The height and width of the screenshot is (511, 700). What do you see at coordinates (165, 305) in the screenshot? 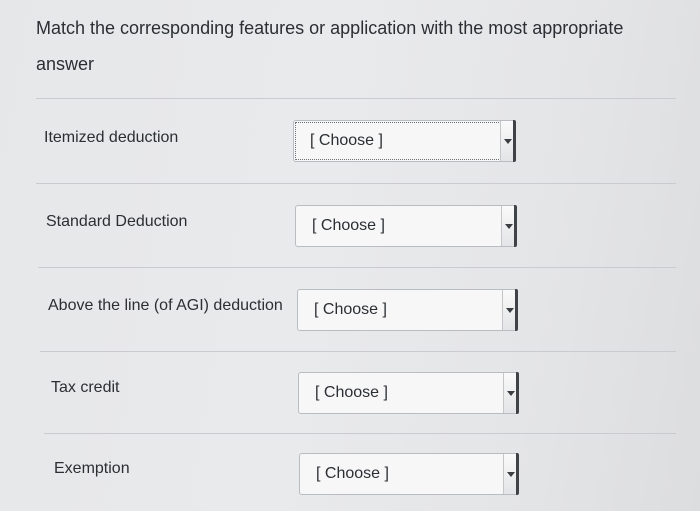
I see `match-label-above-the-line-deduction: Above the line (of AGI) deduction` at bounding box center [165, 305].